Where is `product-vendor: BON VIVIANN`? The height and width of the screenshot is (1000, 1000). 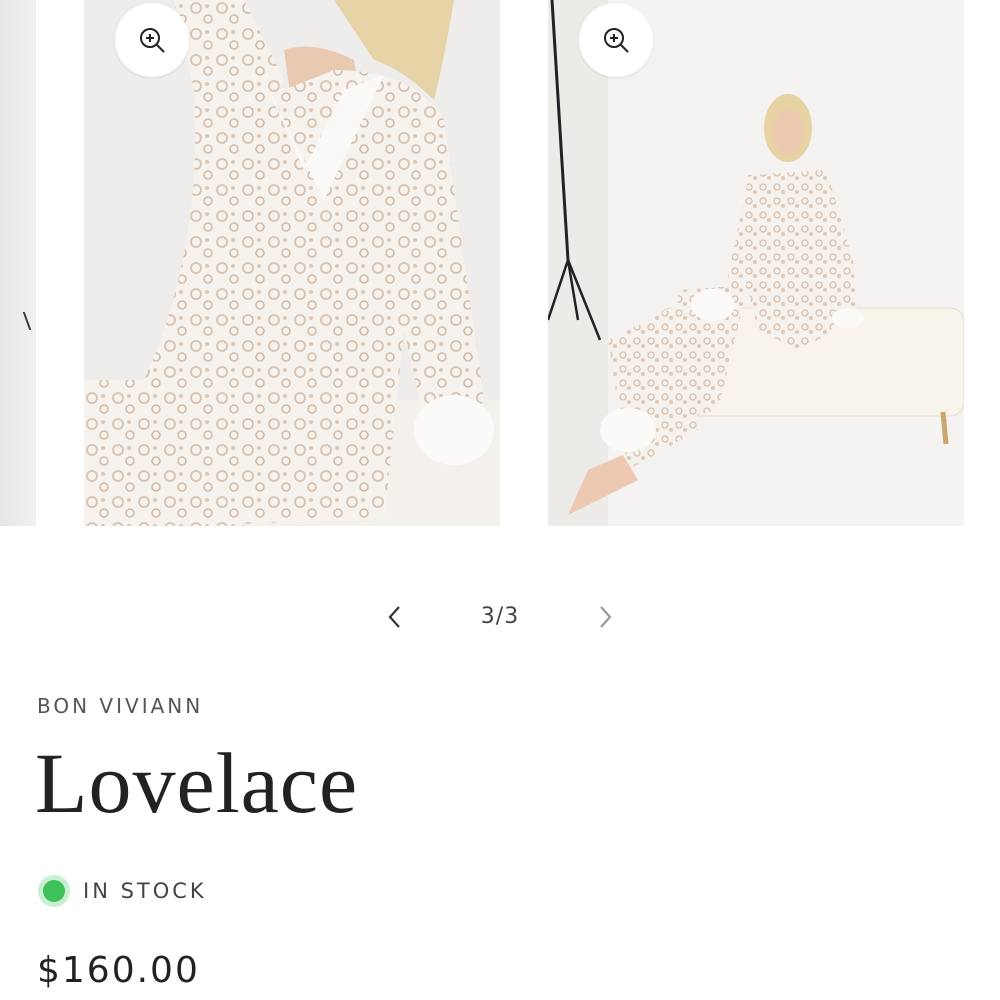 product-vendor: BON VIVIANN is located at coordinates (120, 706).